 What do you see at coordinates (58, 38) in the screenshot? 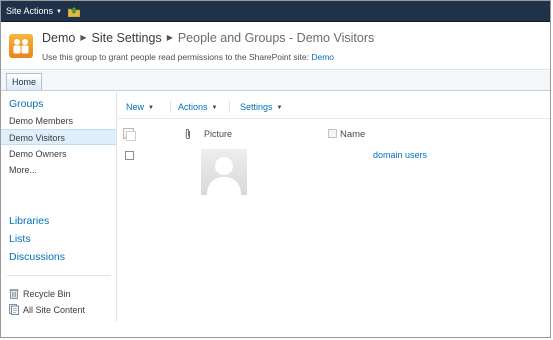
I see `breadcrumb-site: Demo` at bounding box center [58, 38].